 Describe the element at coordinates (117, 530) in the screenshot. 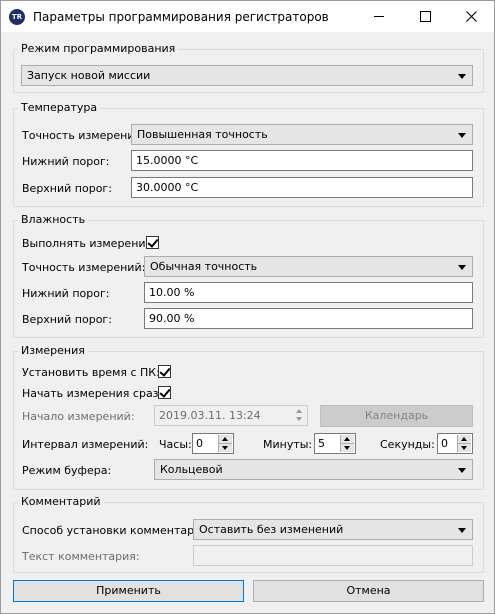

I see `comment-method-label: Способ установки комментария:` at that location.